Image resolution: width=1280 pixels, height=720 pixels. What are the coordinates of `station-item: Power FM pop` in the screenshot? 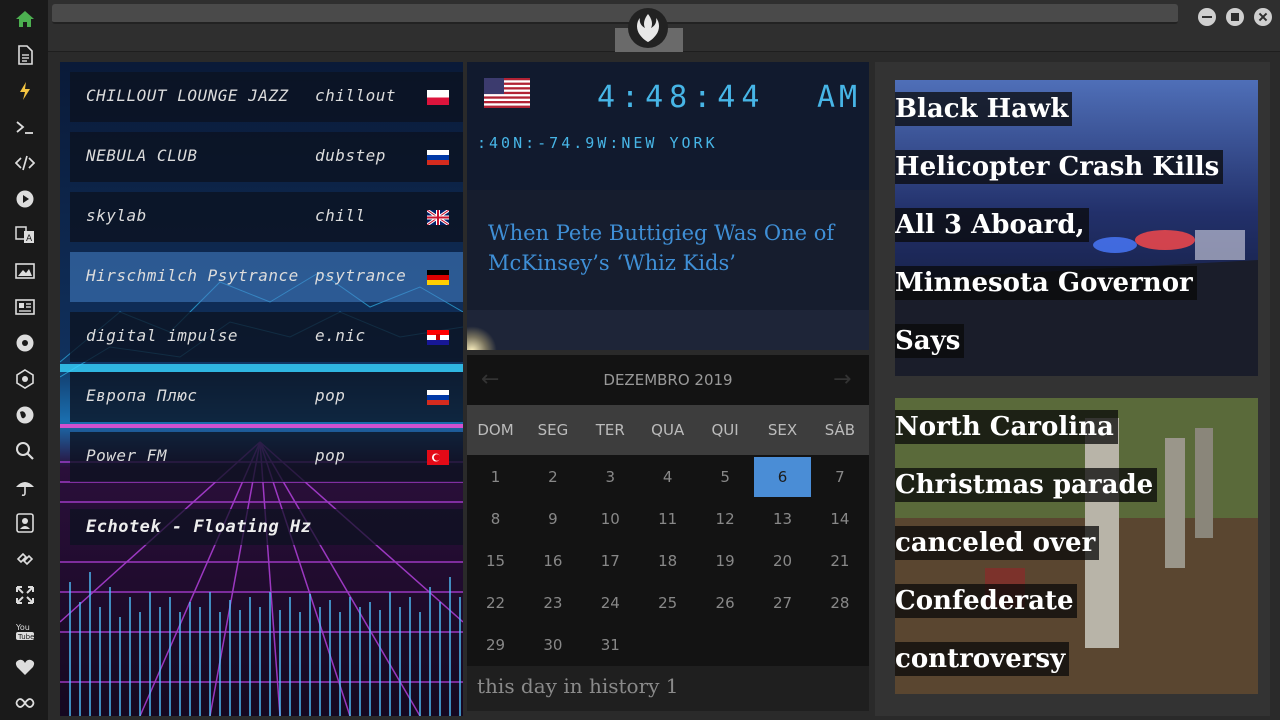 It's located at (266, 457).